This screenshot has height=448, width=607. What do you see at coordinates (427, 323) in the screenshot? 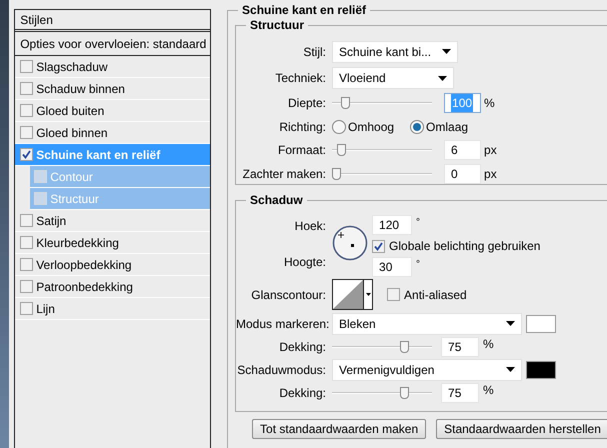
I see `dropdown: Bleken` at bounding box center [427, 323].